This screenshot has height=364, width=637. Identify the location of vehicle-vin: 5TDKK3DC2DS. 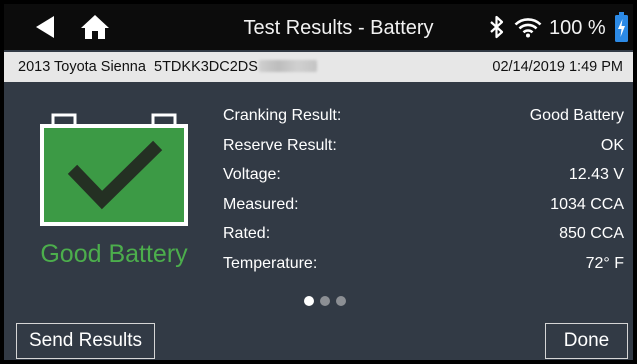
(206, 67).